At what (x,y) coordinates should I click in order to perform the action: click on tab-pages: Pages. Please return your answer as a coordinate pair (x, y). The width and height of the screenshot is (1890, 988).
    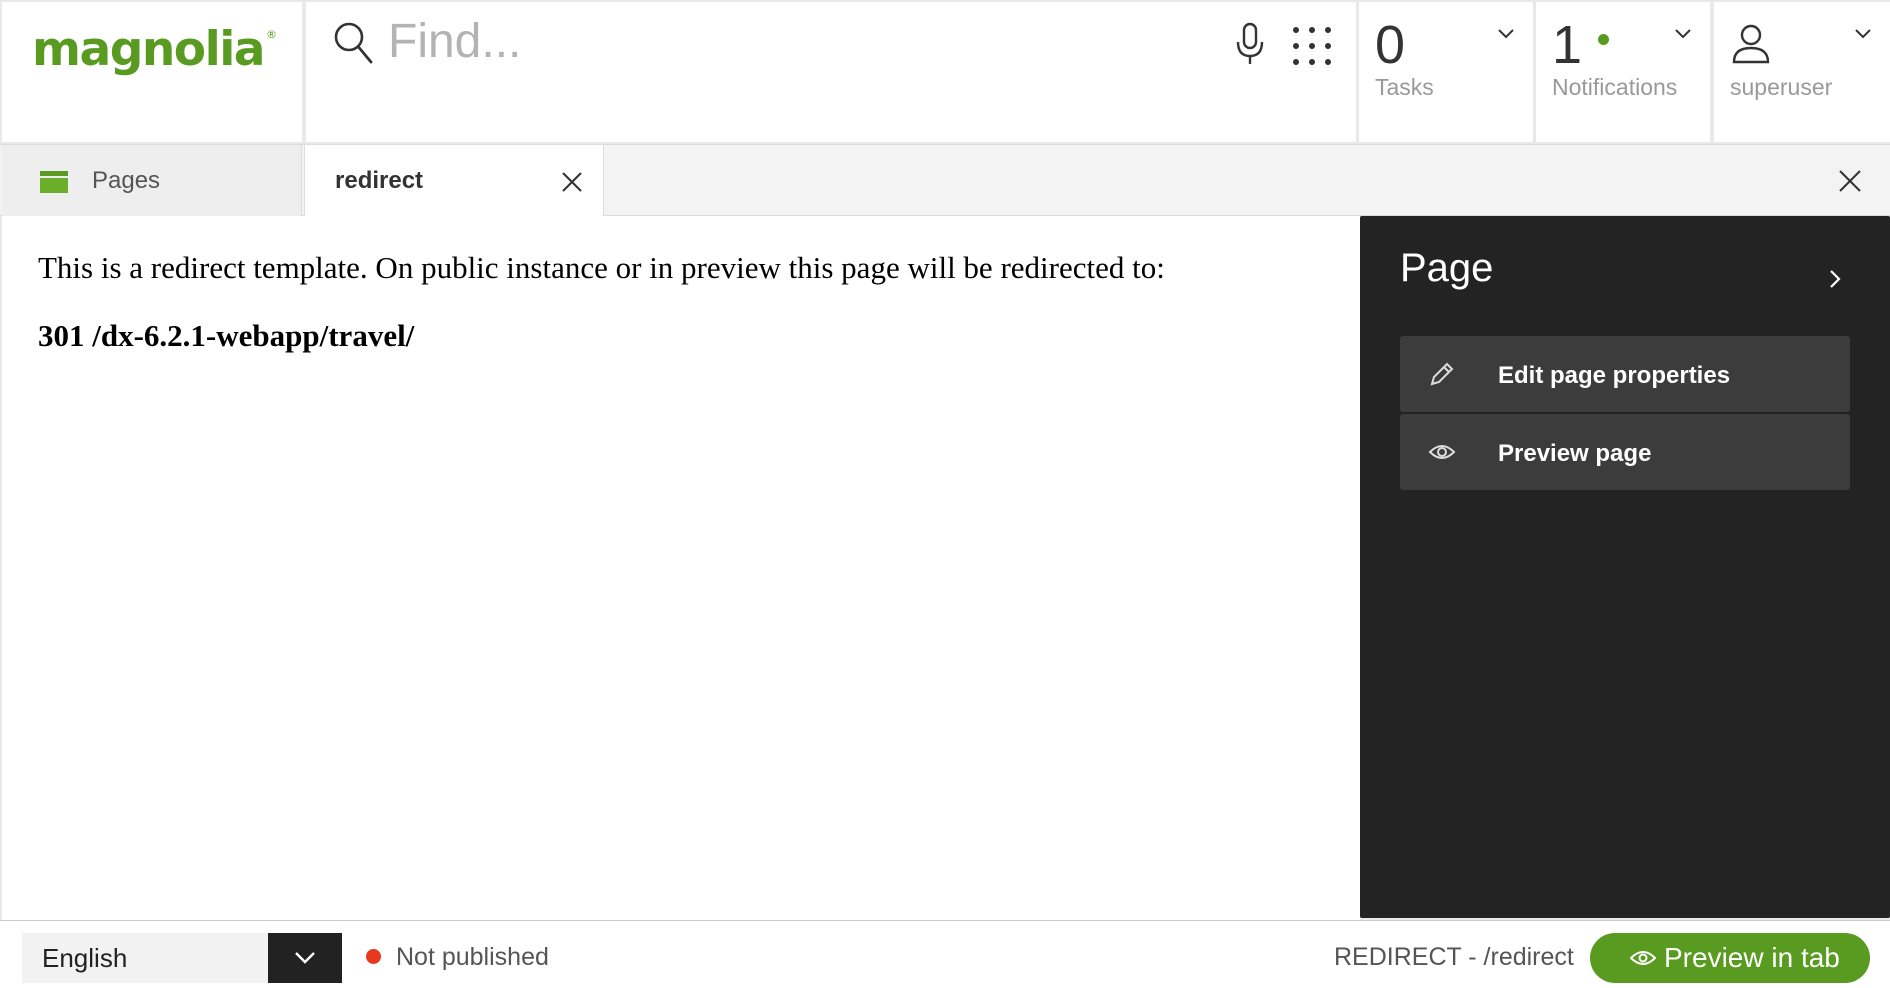
    Looking at the image, I should click on (152, 181).